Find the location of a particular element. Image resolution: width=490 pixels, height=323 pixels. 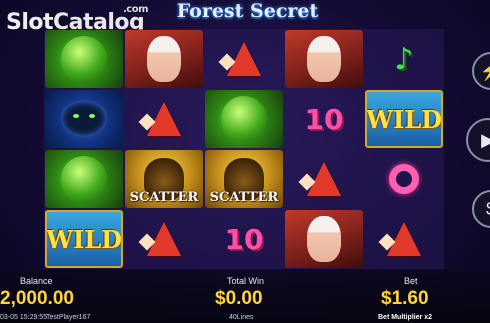

turbo-button: ⚡ is located at coordinates (481, 71).